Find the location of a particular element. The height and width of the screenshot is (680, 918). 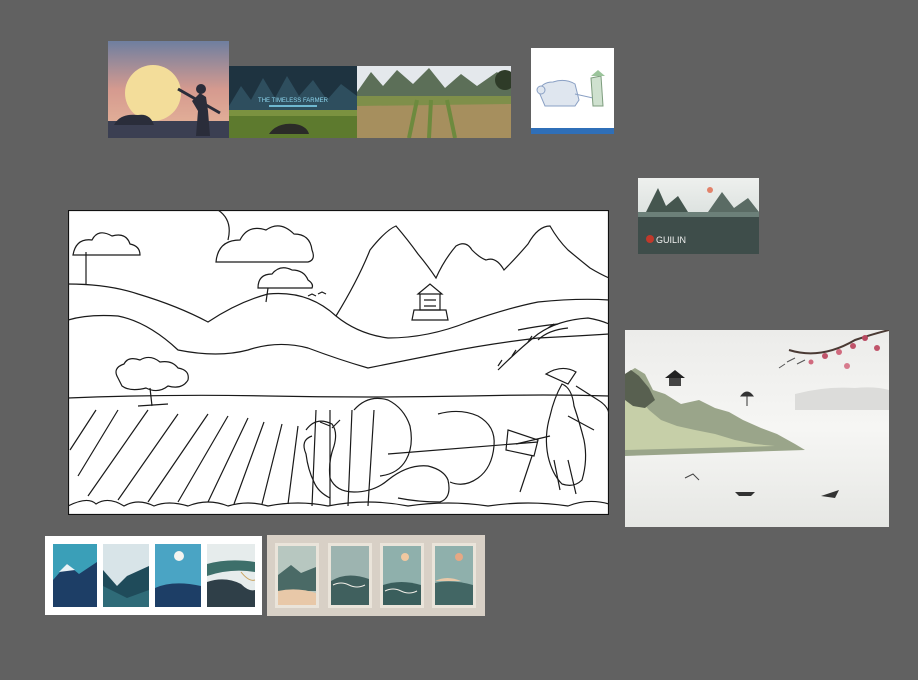

ox-plow-sketch-image is located at coordinates (572, 91).